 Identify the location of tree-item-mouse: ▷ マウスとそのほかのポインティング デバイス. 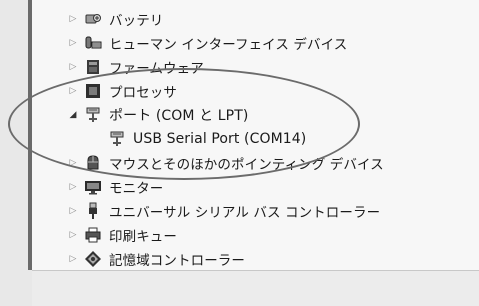
(226, 163).